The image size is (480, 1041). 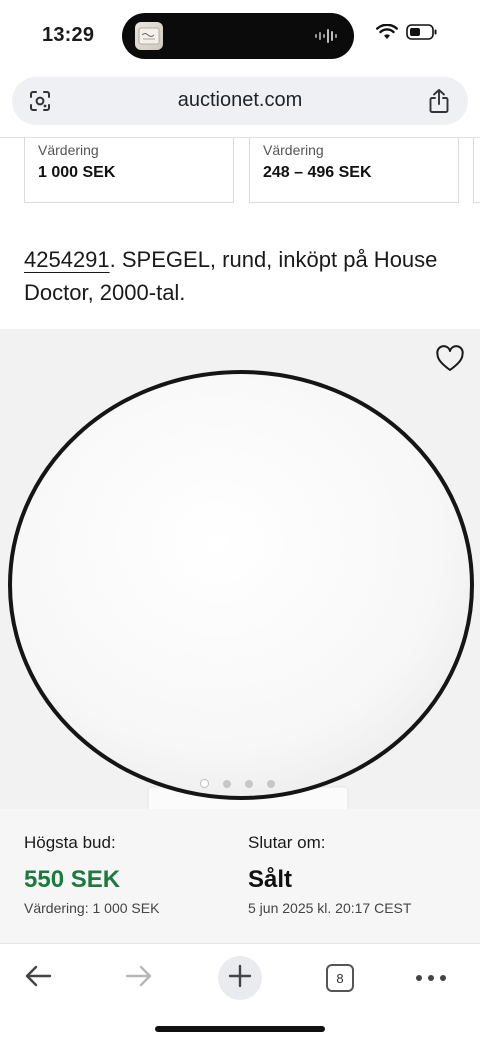 I want to click on dynamic-island, so click(x=238, y=36).